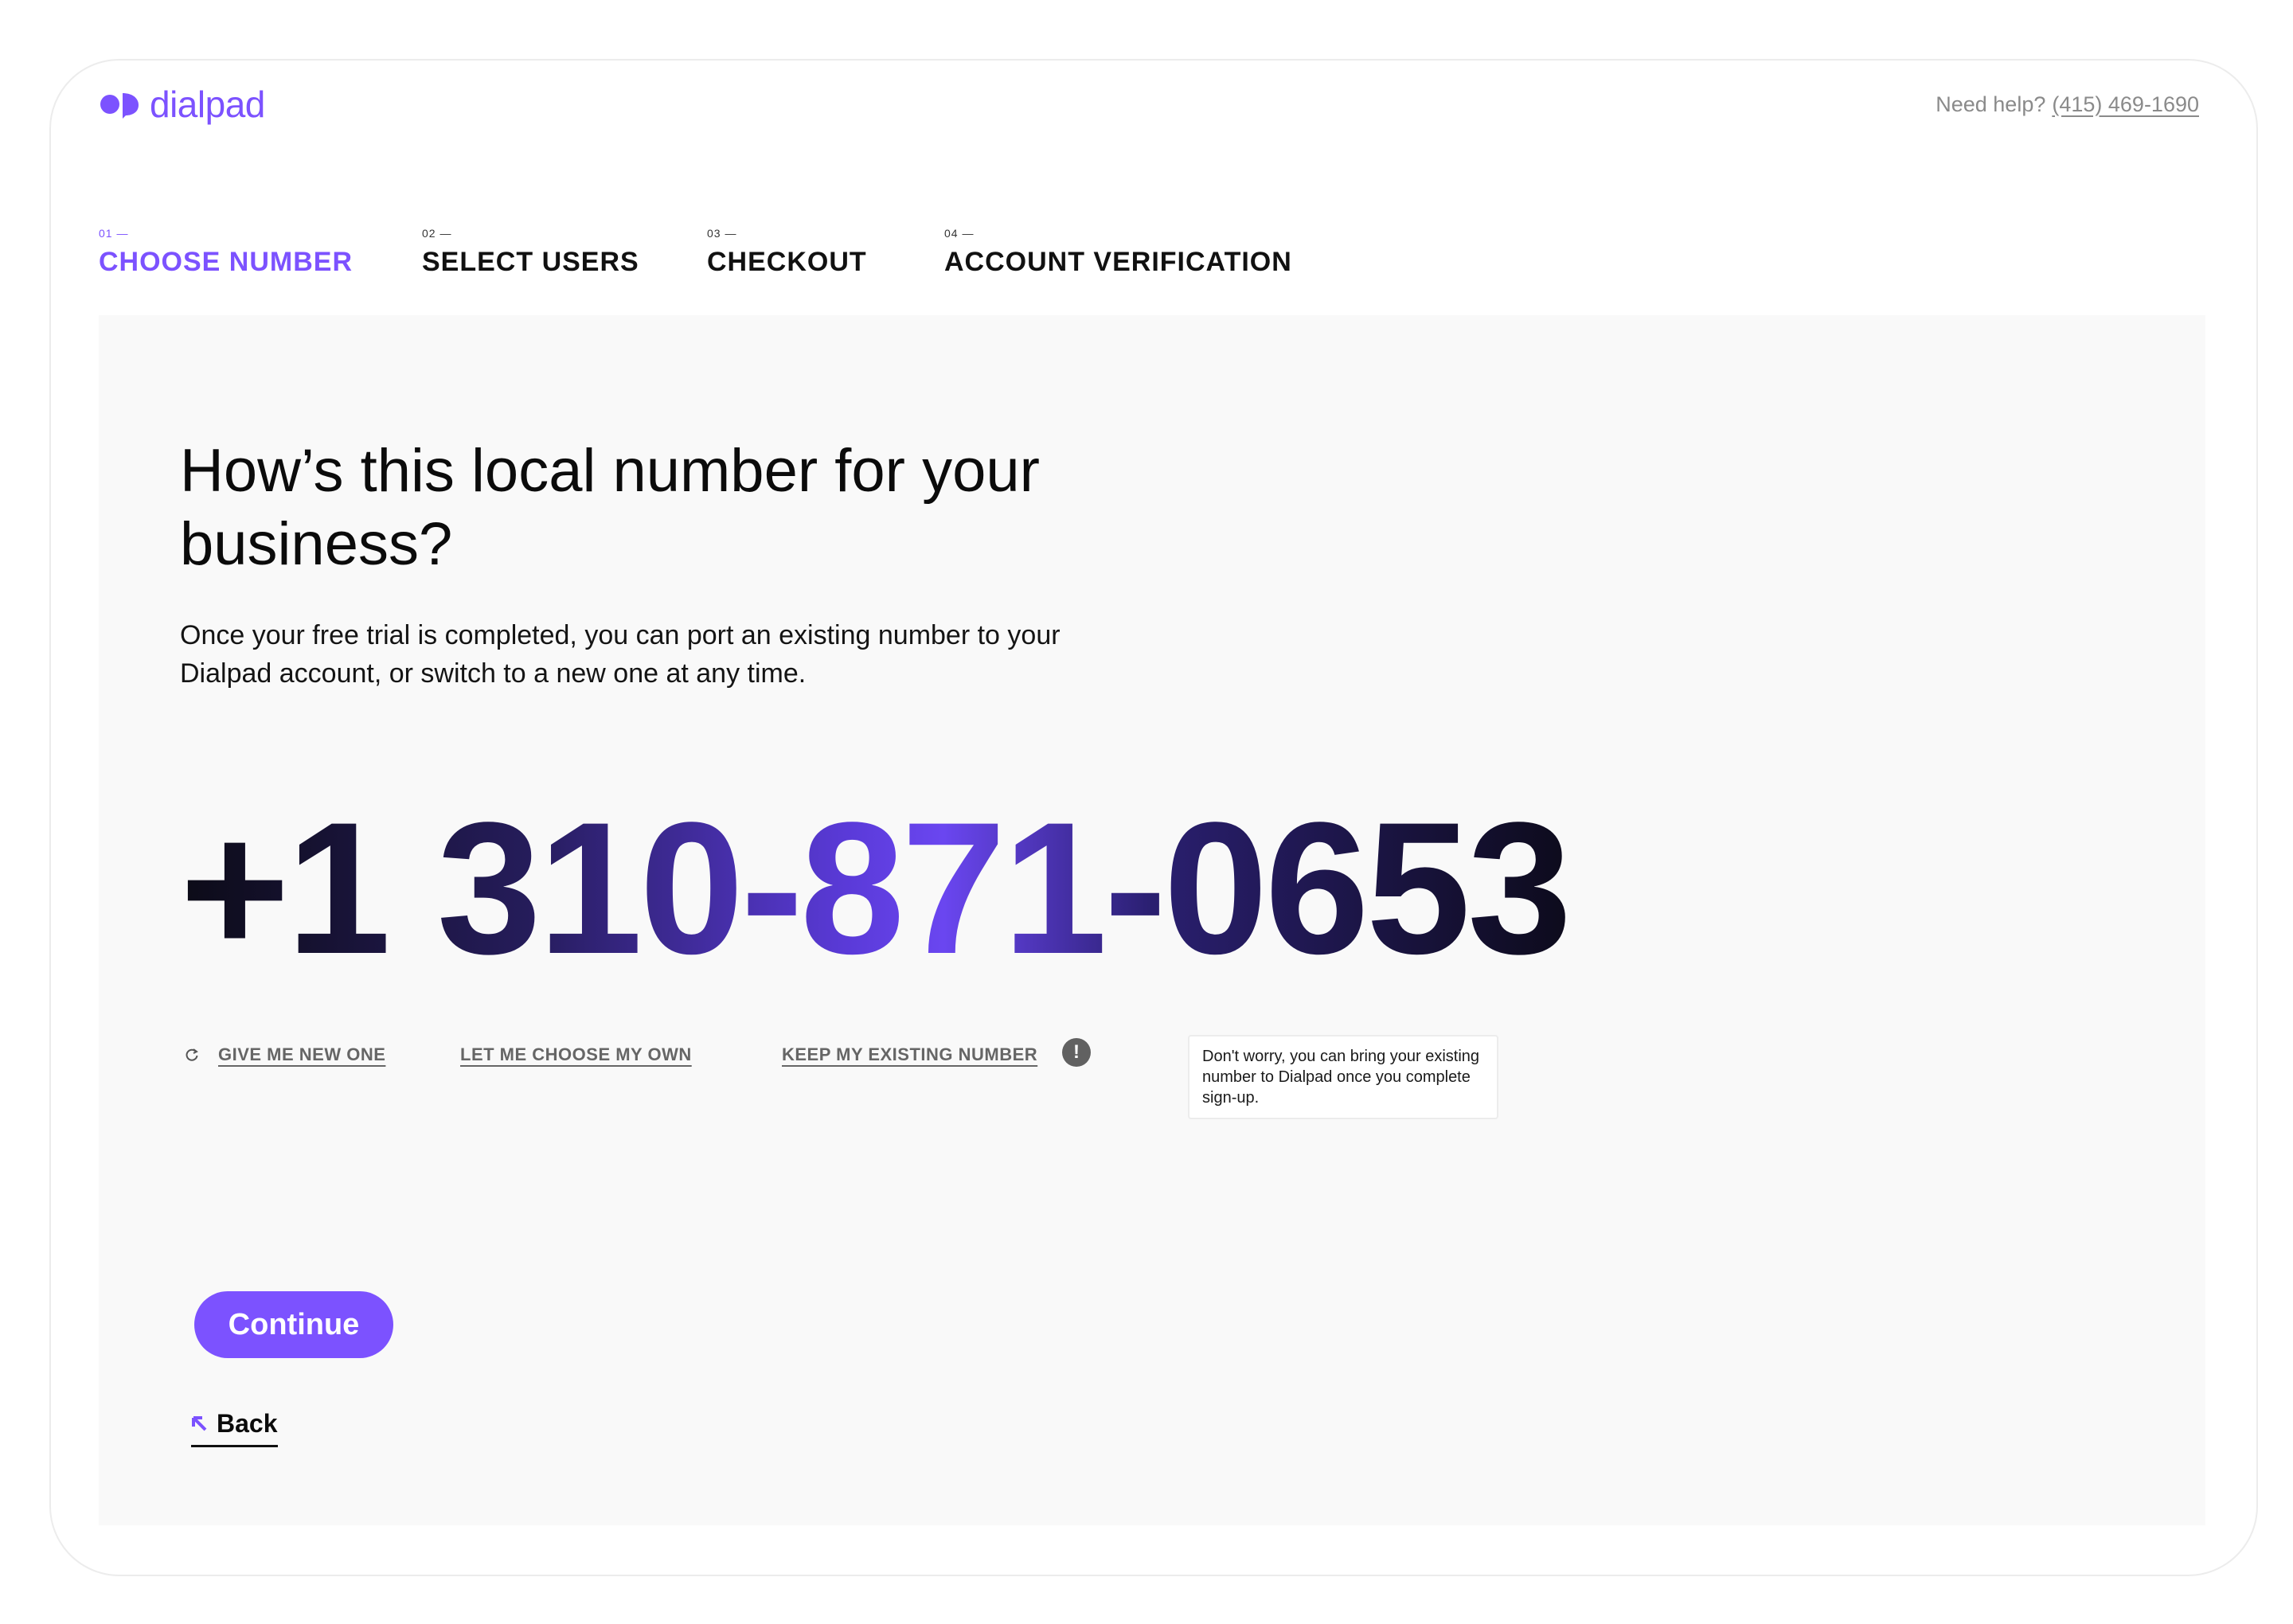 The image size is (2293, 1624). I want to click on dialpad-logo: dialpad, so click(182, 104).